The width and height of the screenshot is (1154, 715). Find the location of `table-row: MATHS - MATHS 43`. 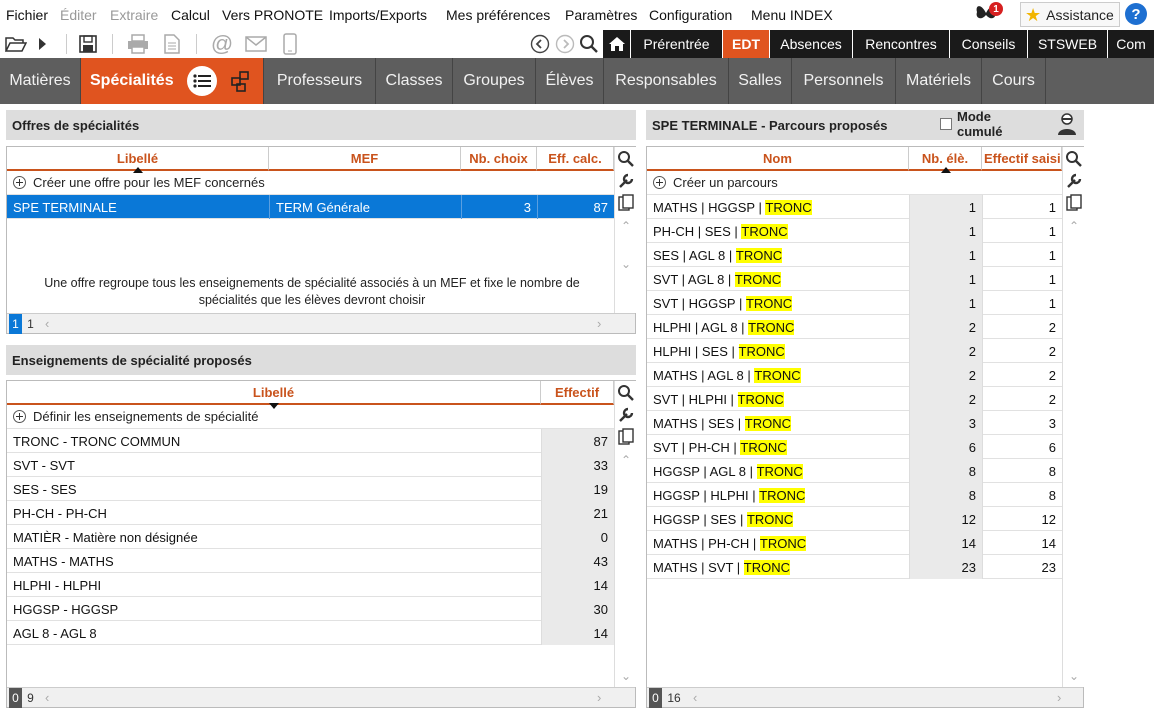

table-row: MATHS - MATHS 43 is located at coordinates (310, 561).